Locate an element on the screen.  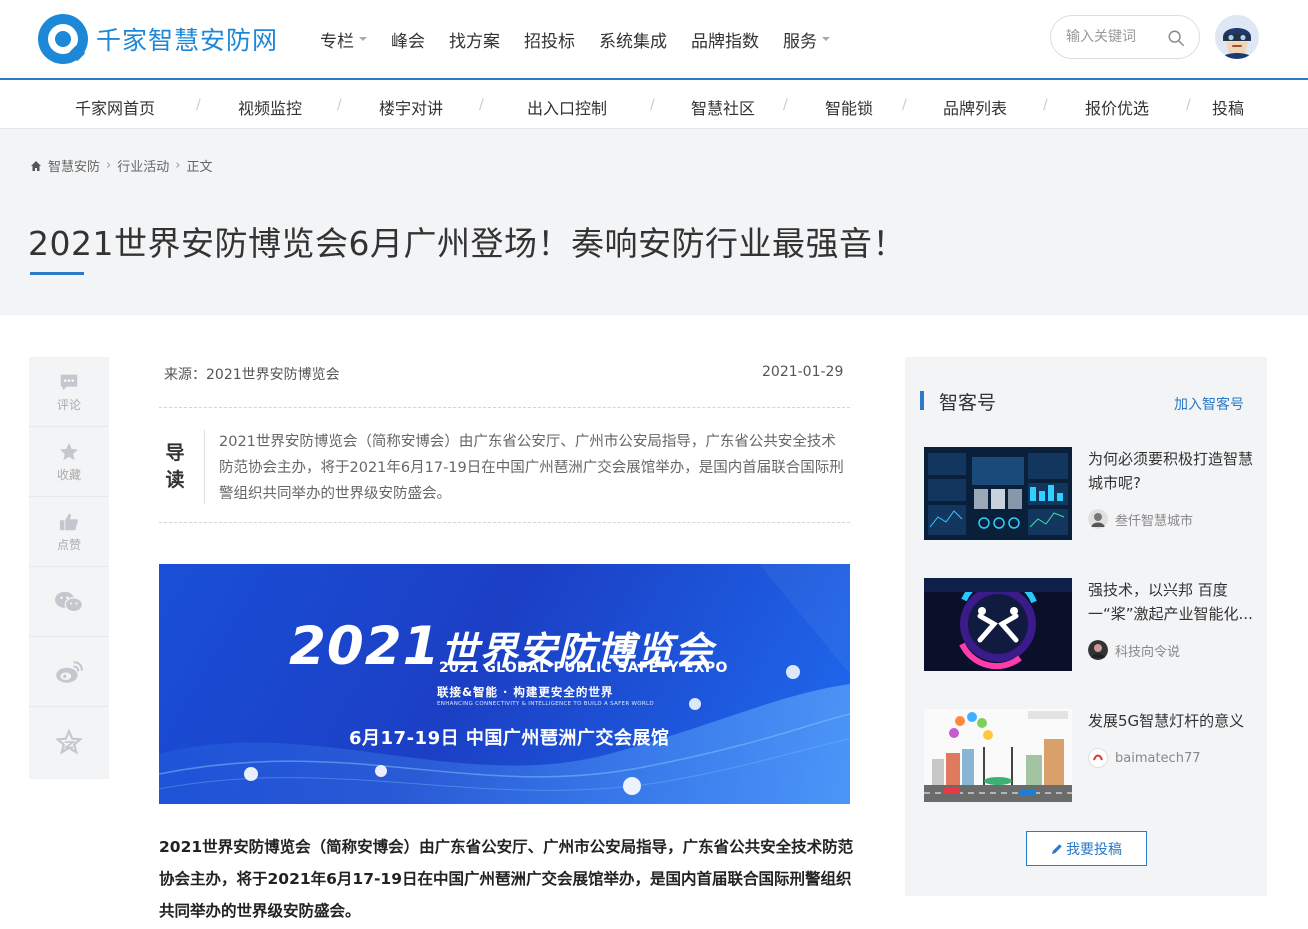
sidebar-article-author: 叁仟智慧城市 is located at coordinates (1140, 519).